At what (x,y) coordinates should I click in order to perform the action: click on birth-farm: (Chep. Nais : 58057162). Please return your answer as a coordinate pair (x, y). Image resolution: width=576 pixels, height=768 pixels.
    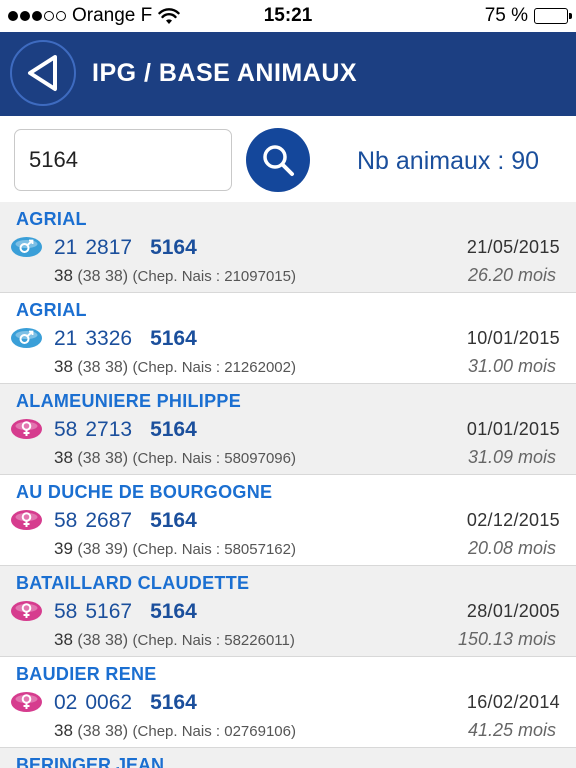
    Looking at the image, I should click on (214, 549).